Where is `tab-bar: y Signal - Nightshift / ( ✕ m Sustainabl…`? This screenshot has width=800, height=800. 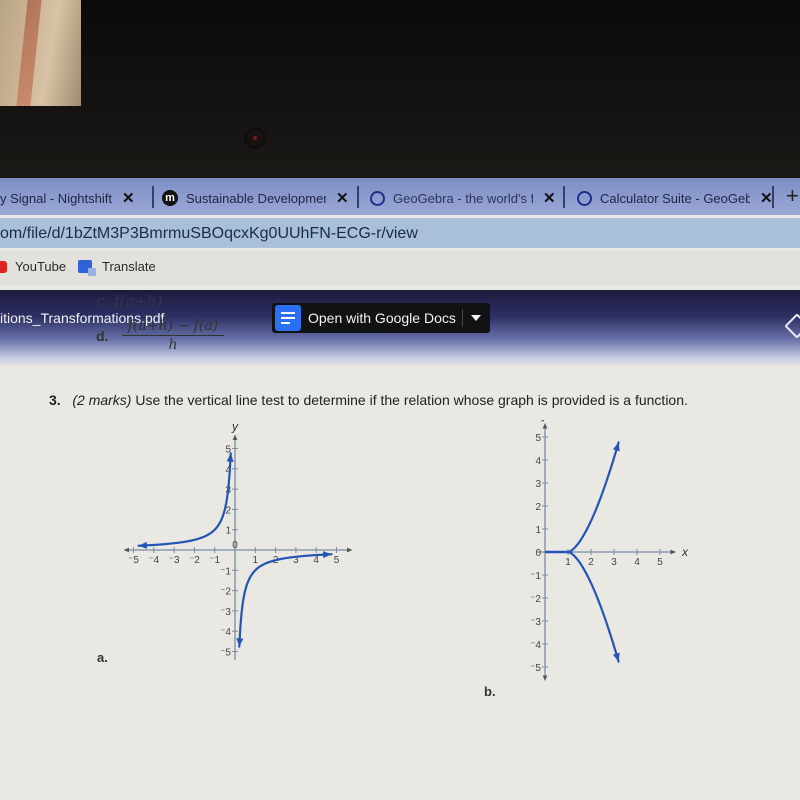
tab-bar: y Signal - Nightshift / ( ✕ m Sustainabl… is located at coordinates (400, 196).